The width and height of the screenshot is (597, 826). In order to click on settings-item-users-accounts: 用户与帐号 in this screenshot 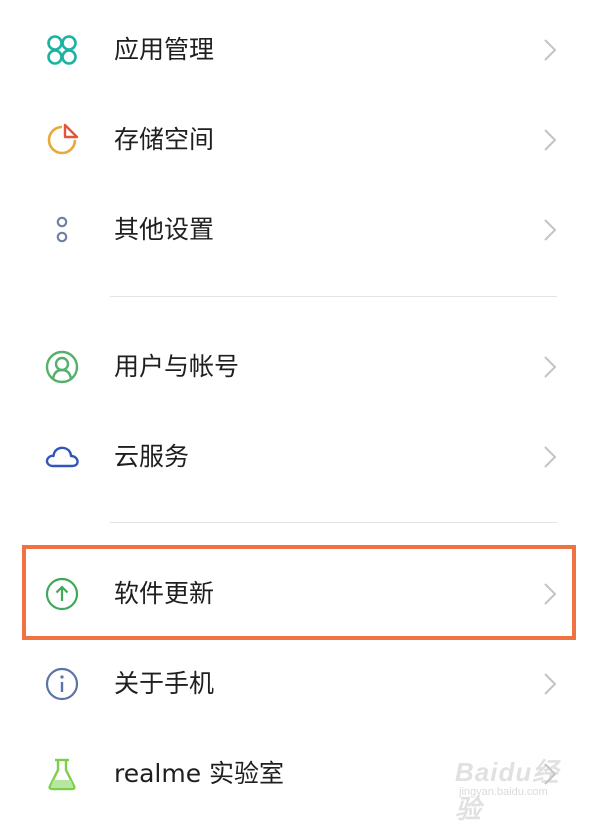, I will do `click(298, 365)`.